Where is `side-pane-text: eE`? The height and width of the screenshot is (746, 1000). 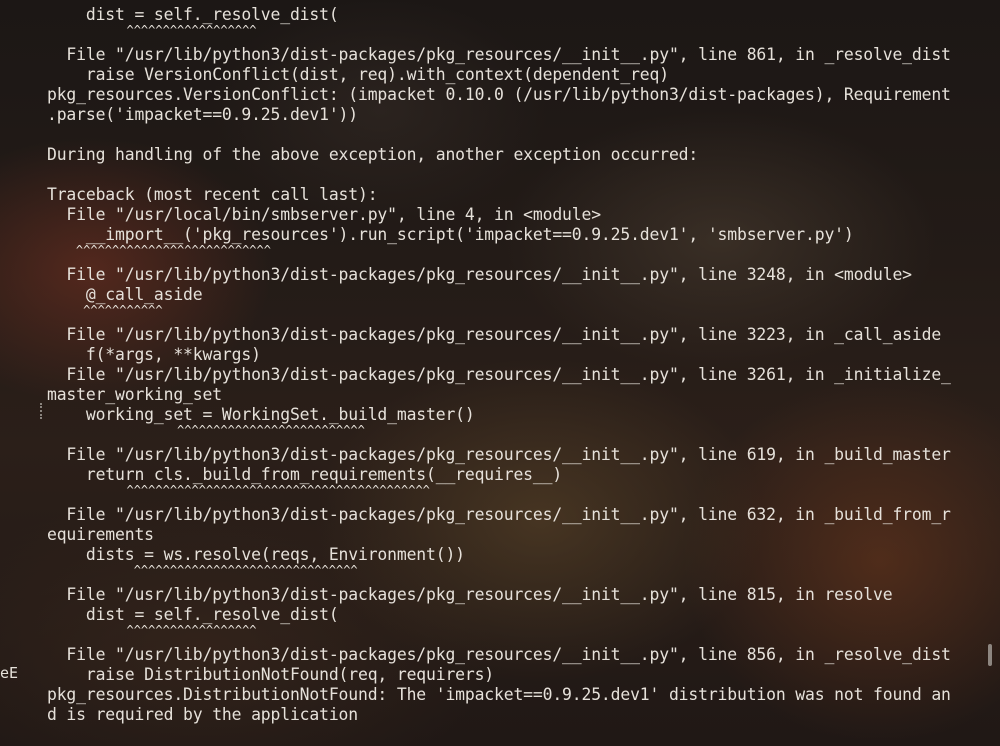
side-pane-text: eE is located at coordinates (9, 673).